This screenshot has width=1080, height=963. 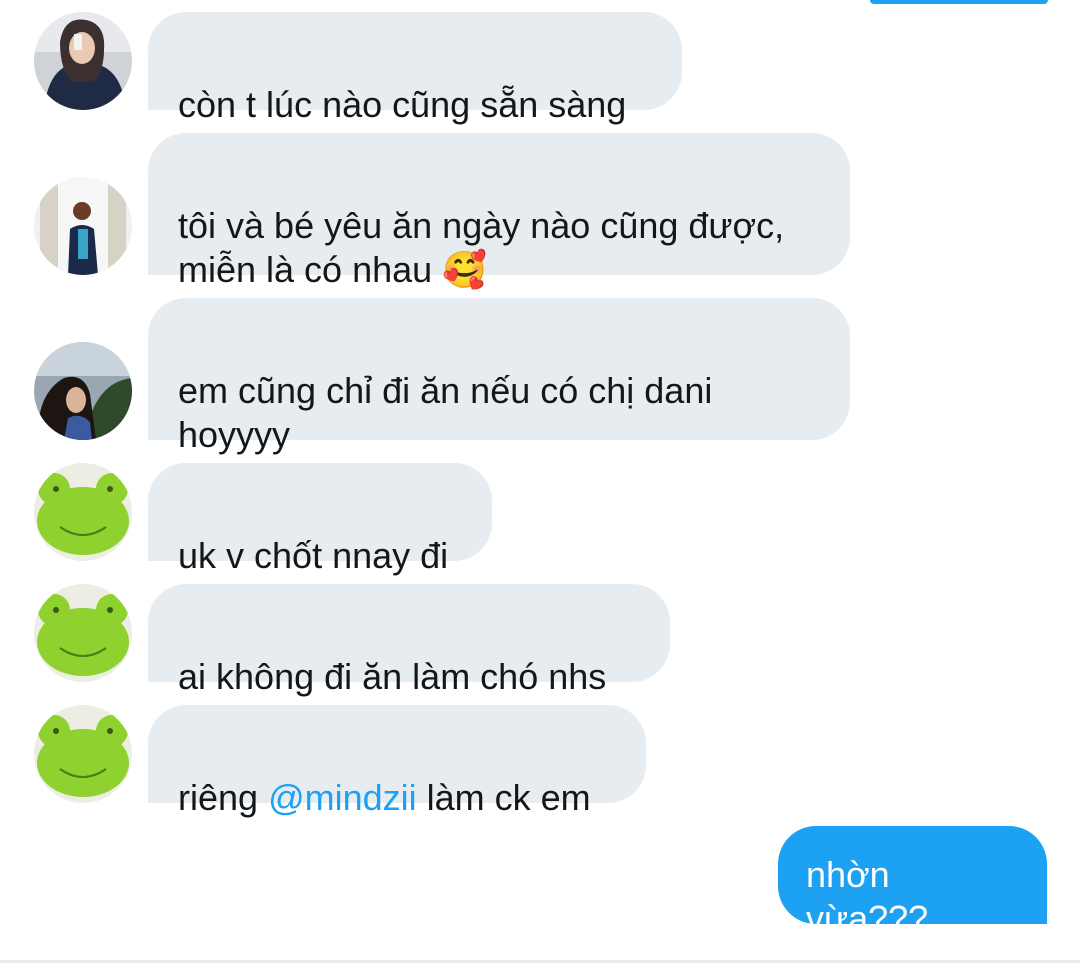 What do you see at coordinates (392, 676) in the screenshot?
I see `message-text: ai không đi ăn làm chó nhs` at bounding box center [392, 676].